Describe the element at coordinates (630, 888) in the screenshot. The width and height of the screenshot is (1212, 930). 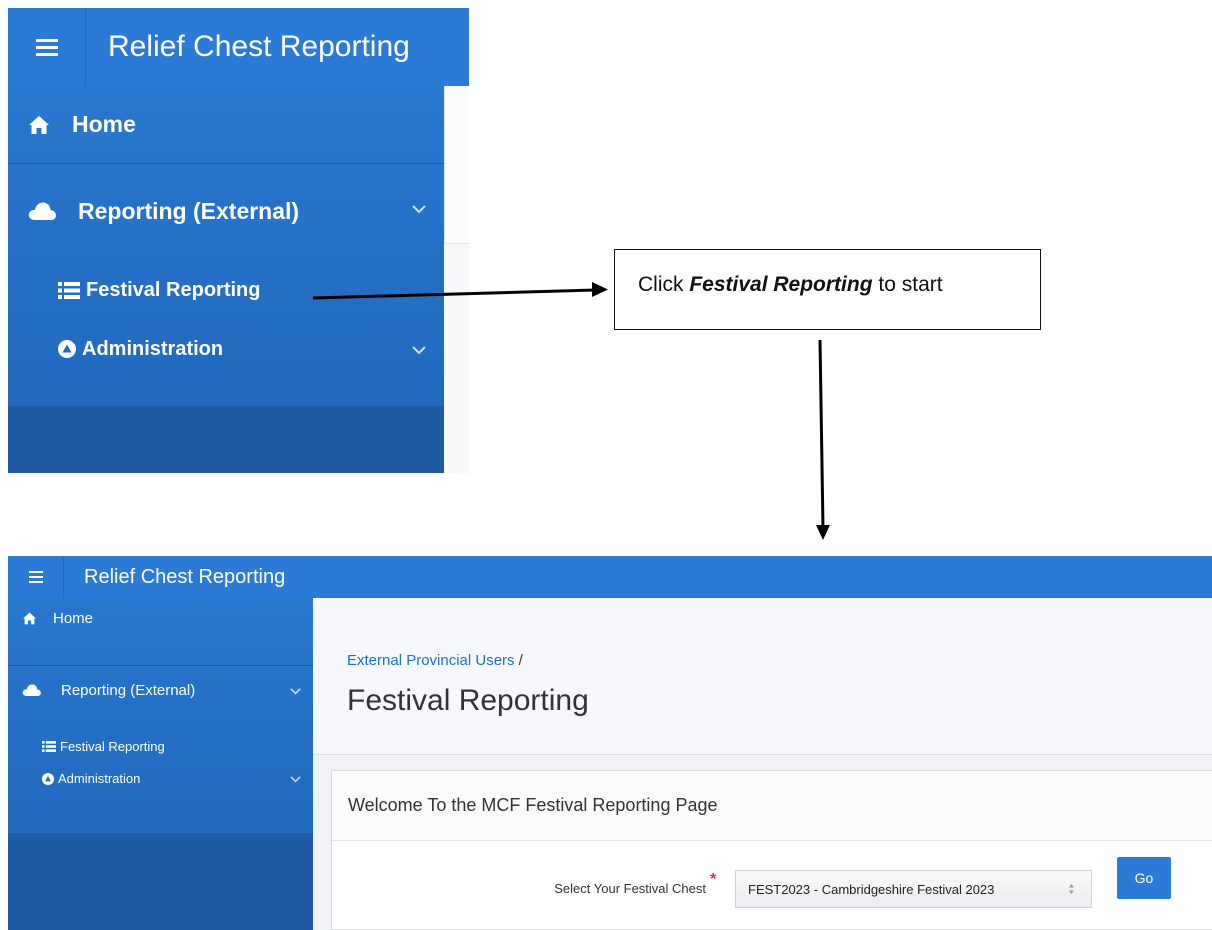
I see `festival-chest-label: Select Your Festival Chest` at that location.